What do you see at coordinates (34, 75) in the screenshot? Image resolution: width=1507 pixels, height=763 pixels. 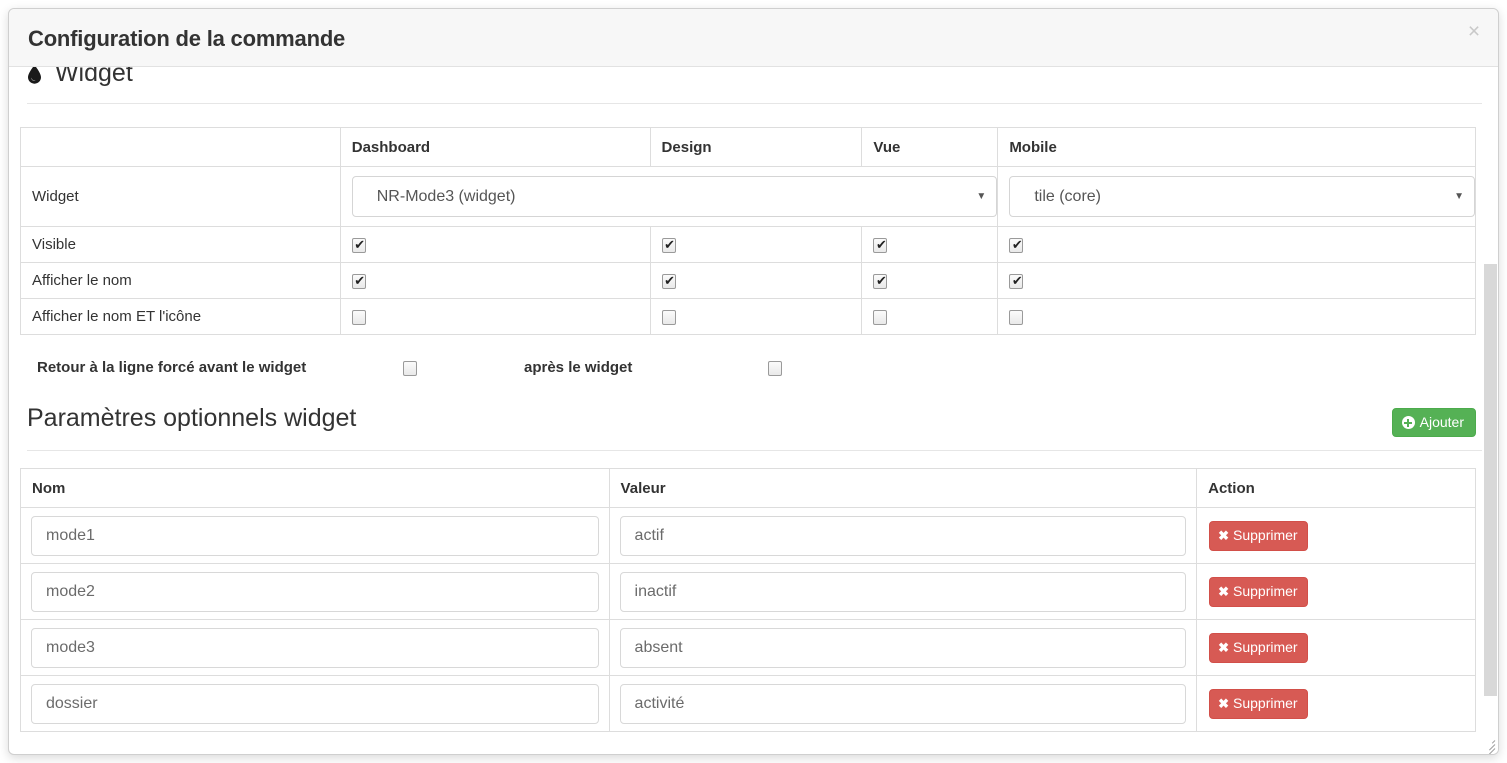 I see `tint-icon` at bounding box center [34, 75].